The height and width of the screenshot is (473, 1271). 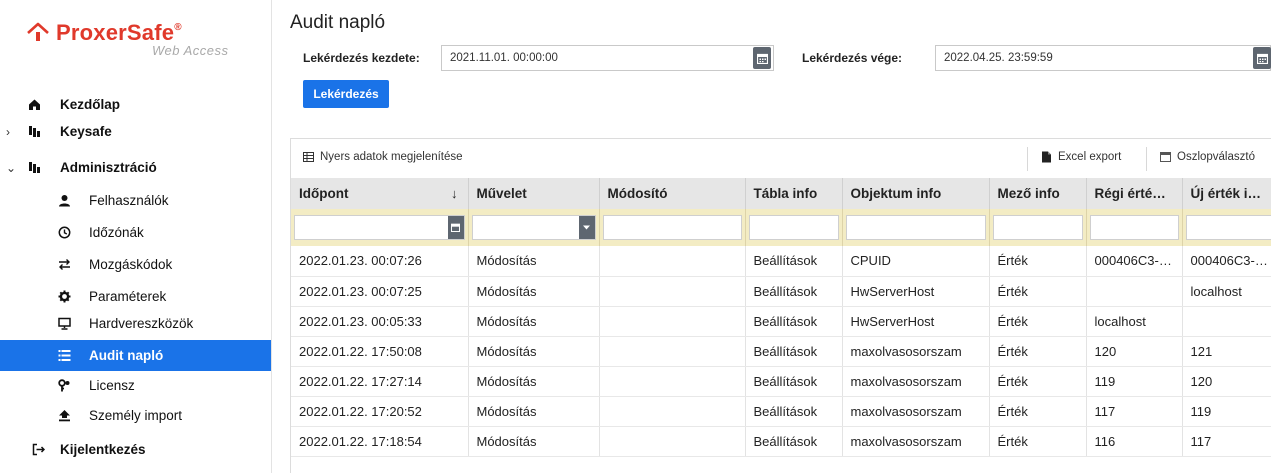 What do you see at coordinates (380, 291) in the screenshot?
I see `cell-idopont: 2022.01.23. 00:07:25` at bounding box center [380, 291].